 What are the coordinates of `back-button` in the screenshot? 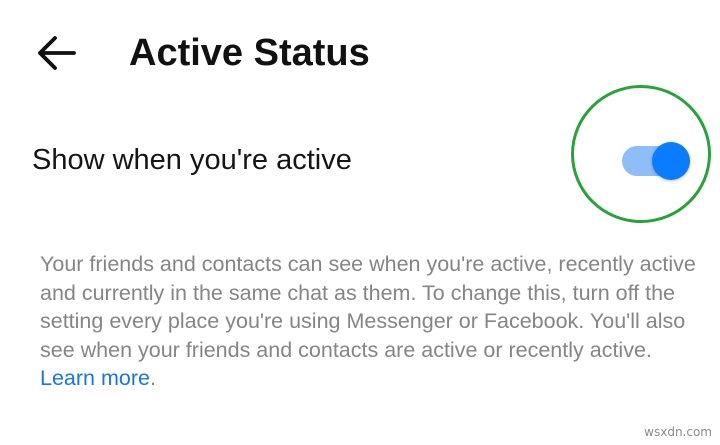 It's located at (56, 53).